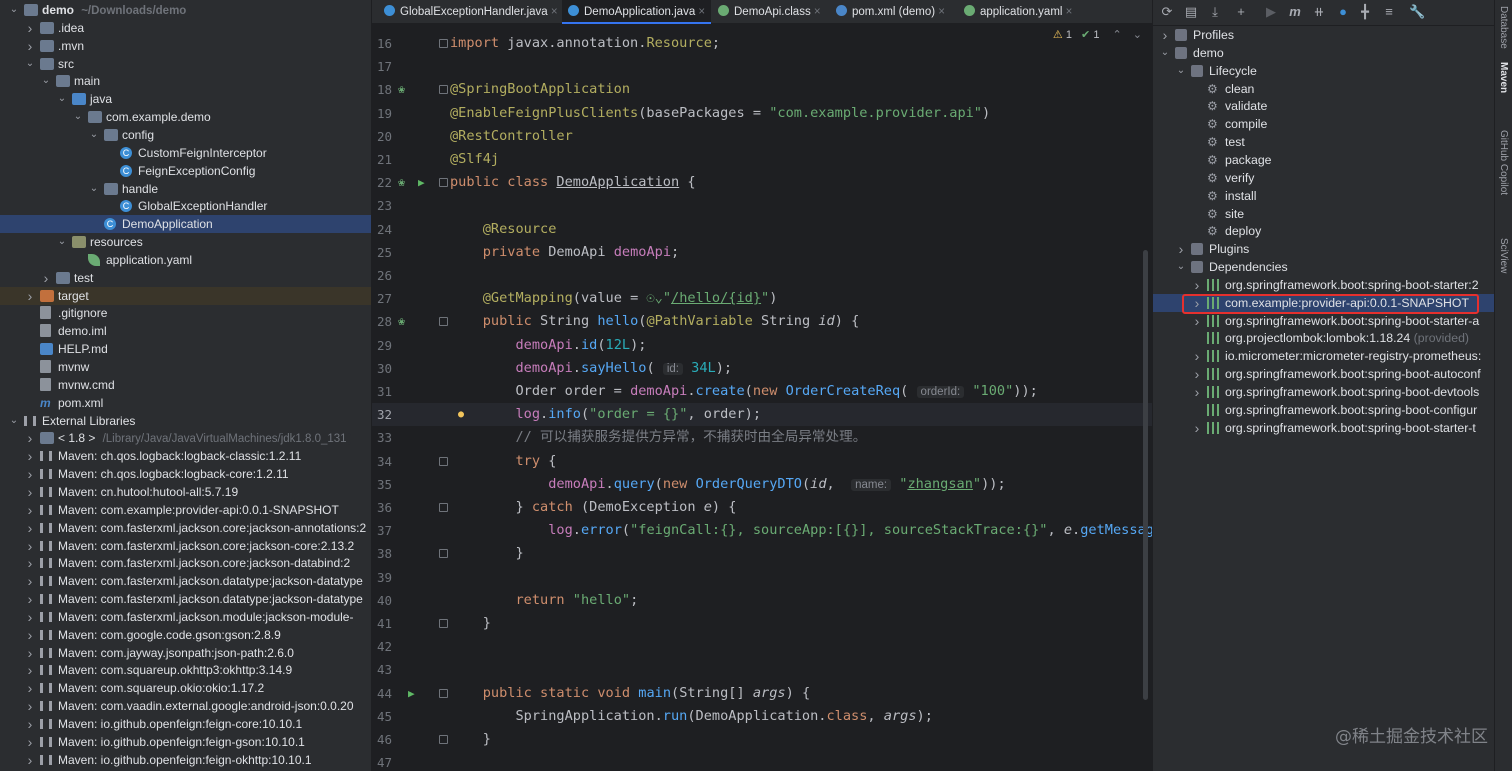  I want to click on maven-tree-item: ⌄ Dependencies, so click(1323, 267).